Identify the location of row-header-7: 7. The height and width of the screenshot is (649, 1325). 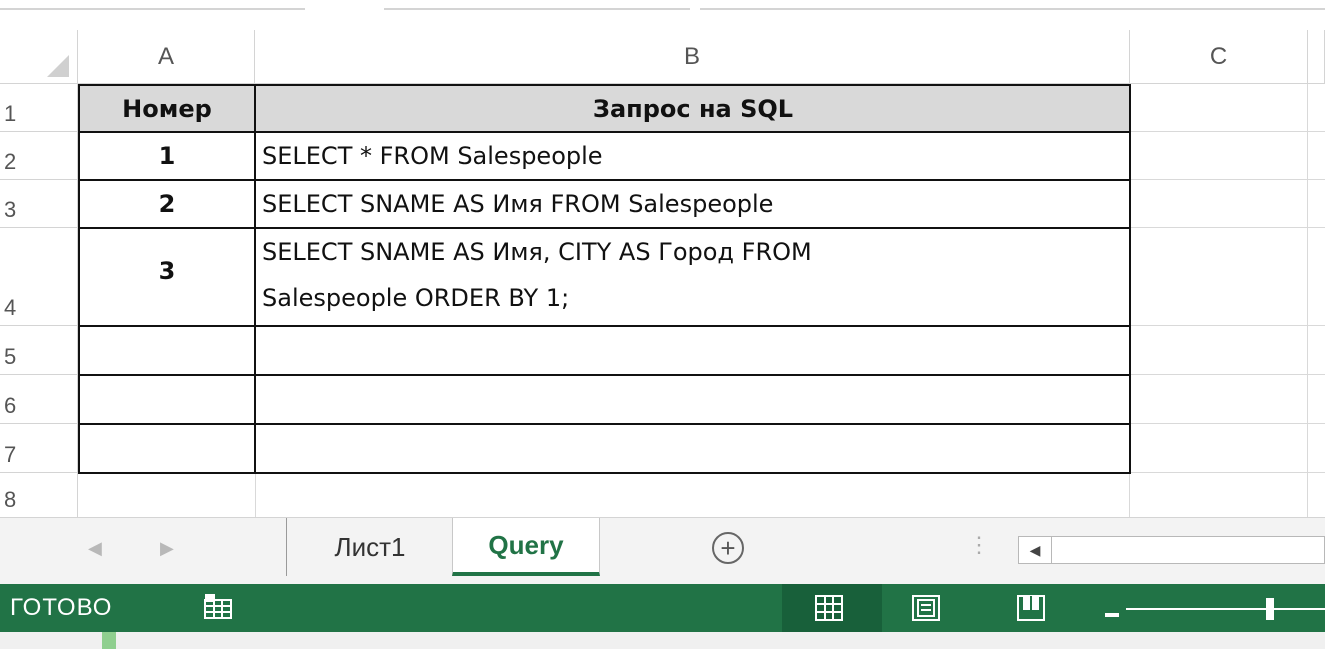
(39, 448).